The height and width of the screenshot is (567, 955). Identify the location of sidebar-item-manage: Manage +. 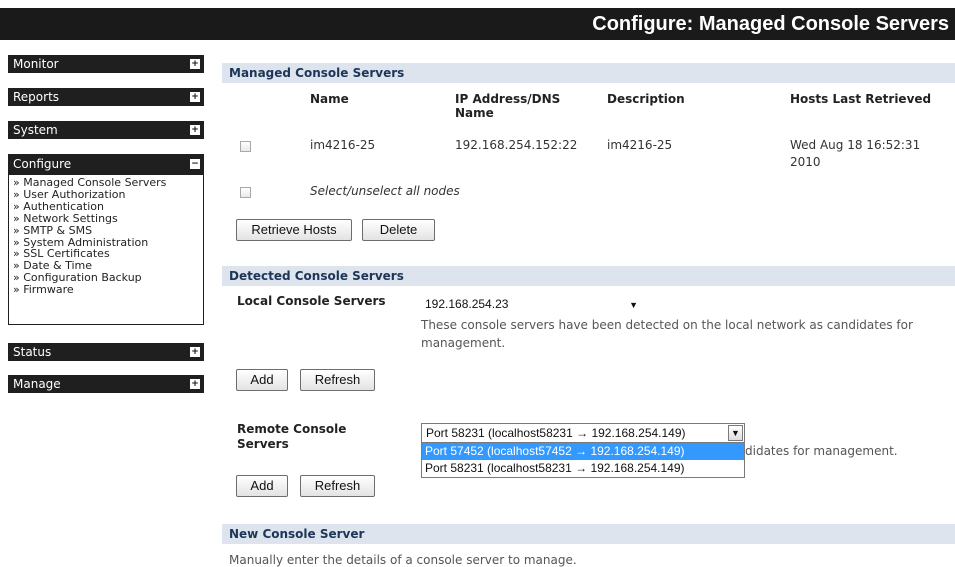
(106, 384).